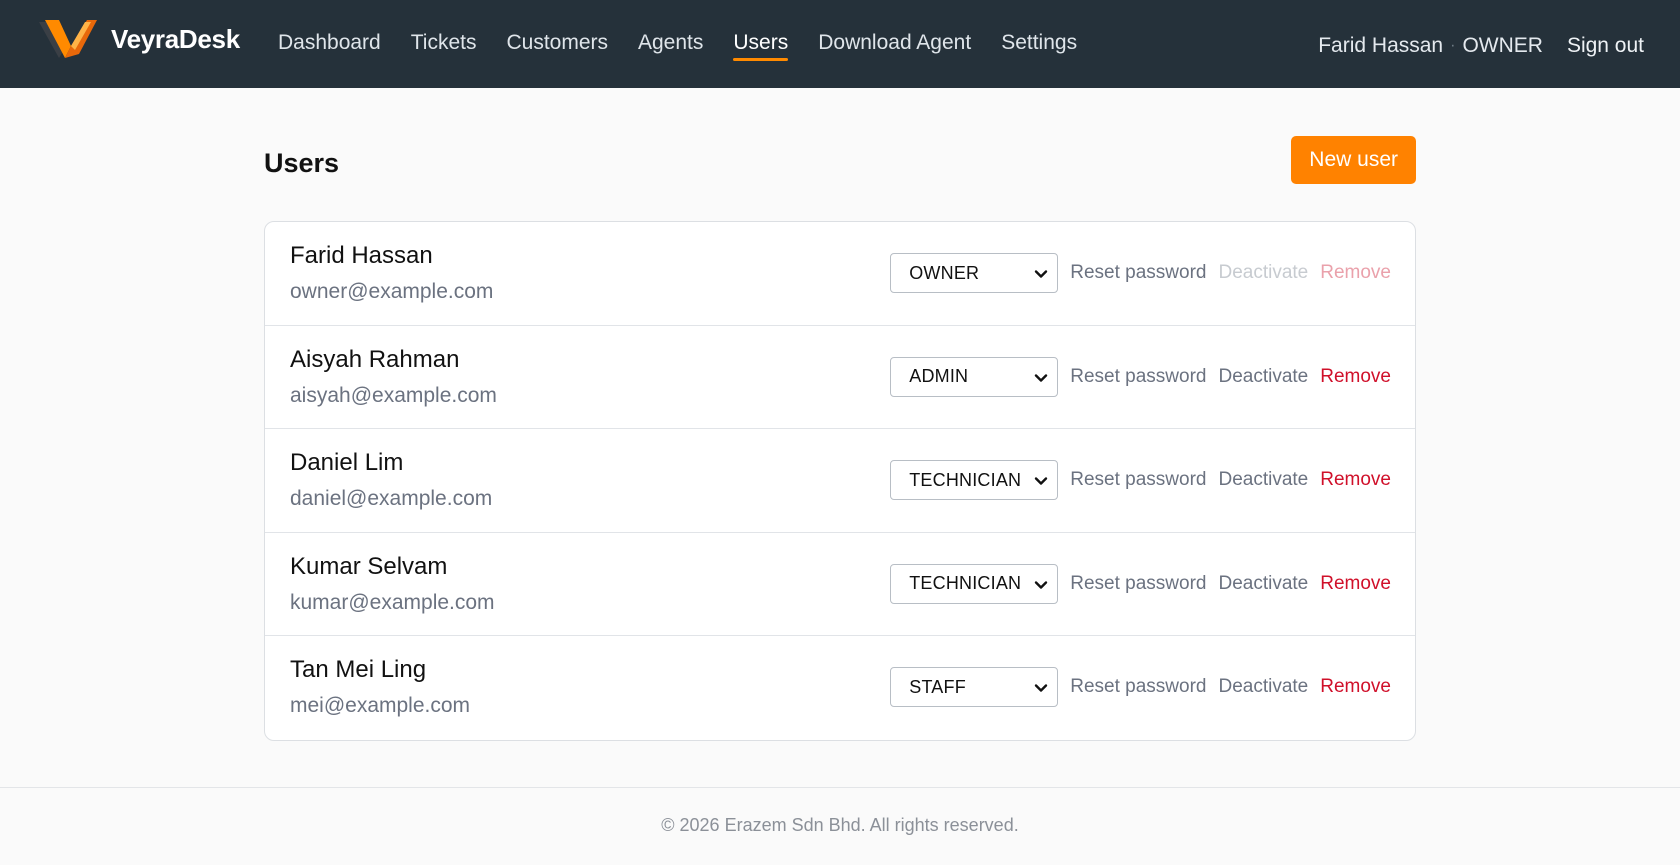 The image size is (1680, 865). I want to click on nav-item-tickets: Tickets, so click(444, 44).